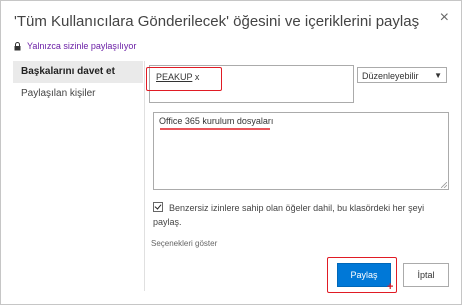 The width and height of the screenshot is (462, 305). Describe the element at coordinates (81, 46) in the screenshot. I see `shared-with-text: Yalnızca sizinle paylaşılıyor` at that location.